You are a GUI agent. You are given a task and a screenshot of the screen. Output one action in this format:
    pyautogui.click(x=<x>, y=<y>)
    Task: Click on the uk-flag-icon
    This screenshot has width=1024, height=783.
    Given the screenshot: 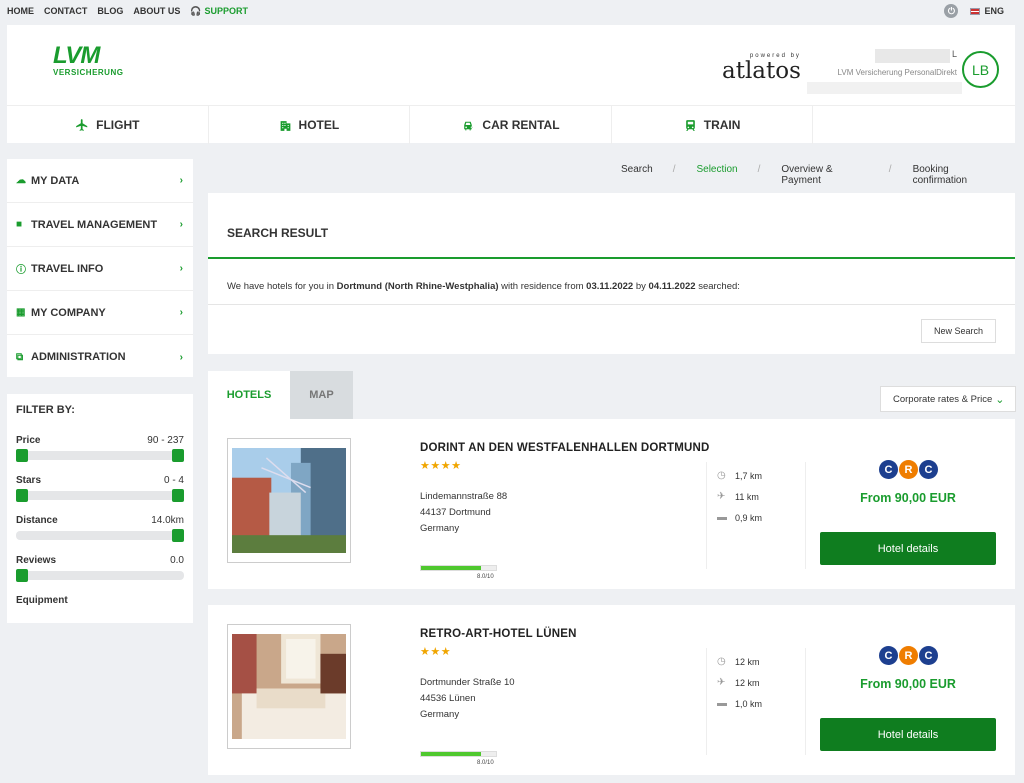 What is the action you would take?
    pyautogui.click(x=975, y=11)
    